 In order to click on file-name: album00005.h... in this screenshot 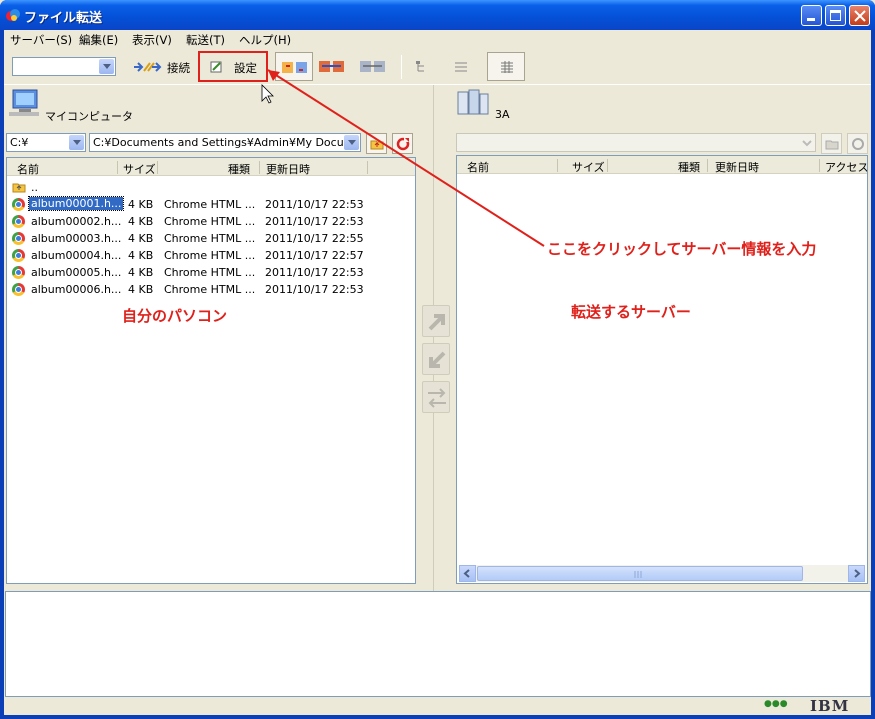, I will do `click(76, 272)`.